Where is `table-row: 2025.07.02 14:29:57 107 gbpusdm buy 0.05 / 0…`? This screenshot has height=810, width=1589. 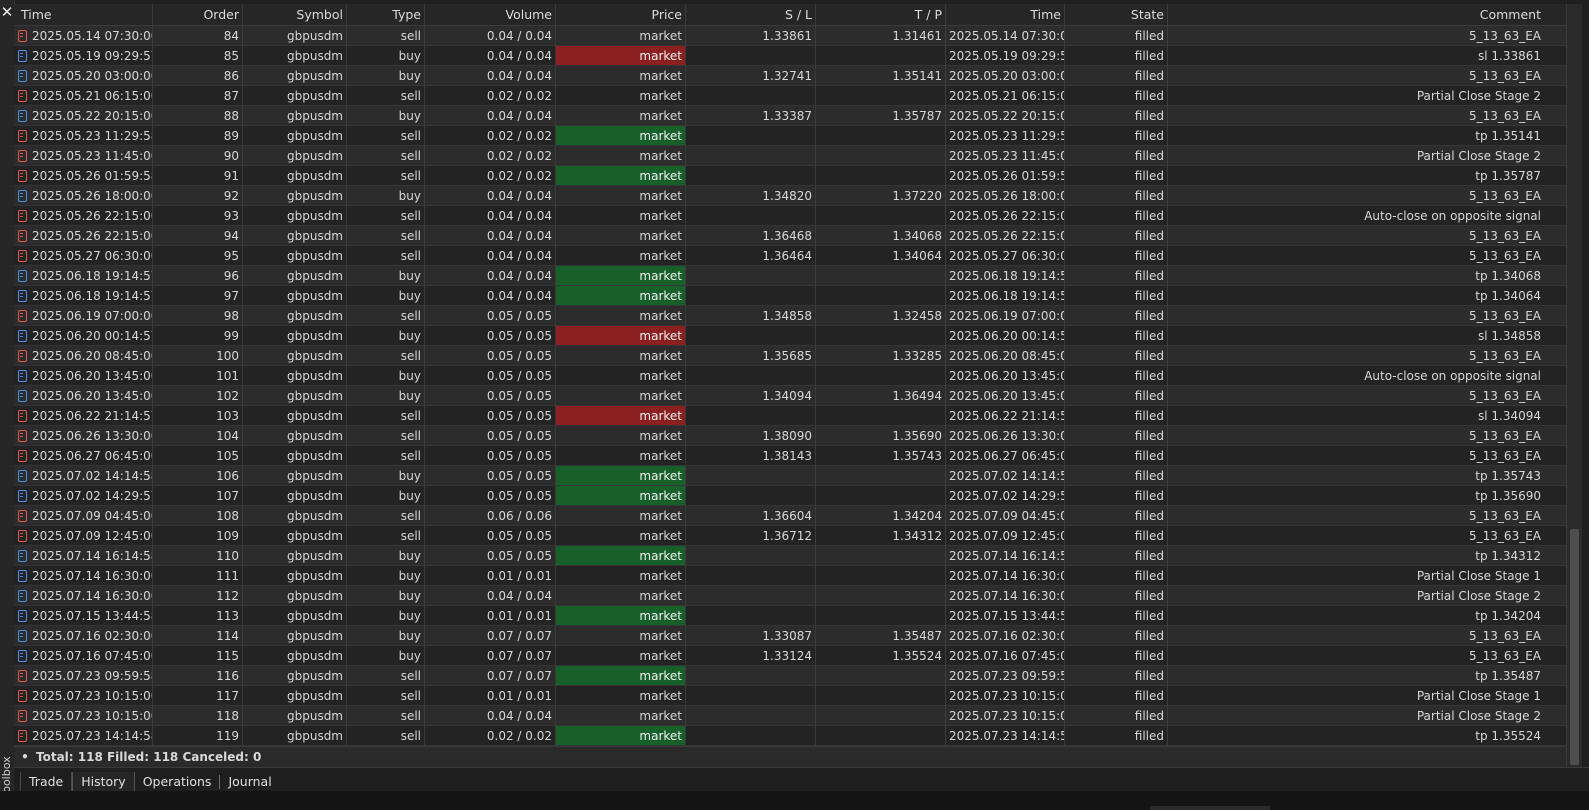 table-row: 2025.07.02 14:29:57 107 gbpusdm buy 0.05 / 0… is located at coordinates (790, 496).